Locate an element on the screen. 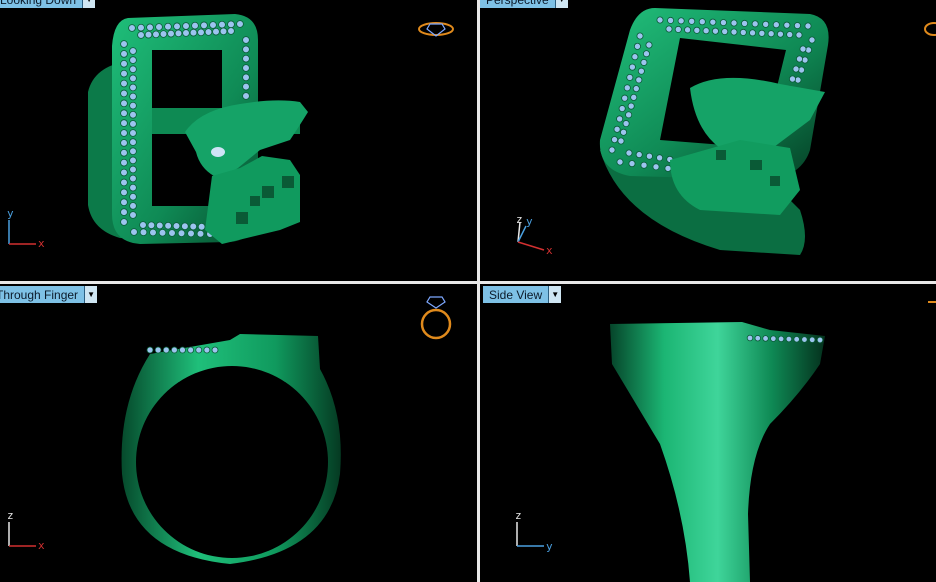 The height and width of the screenshot is (582, 936). axis-x-label: x is located at coordinates (549, 250).